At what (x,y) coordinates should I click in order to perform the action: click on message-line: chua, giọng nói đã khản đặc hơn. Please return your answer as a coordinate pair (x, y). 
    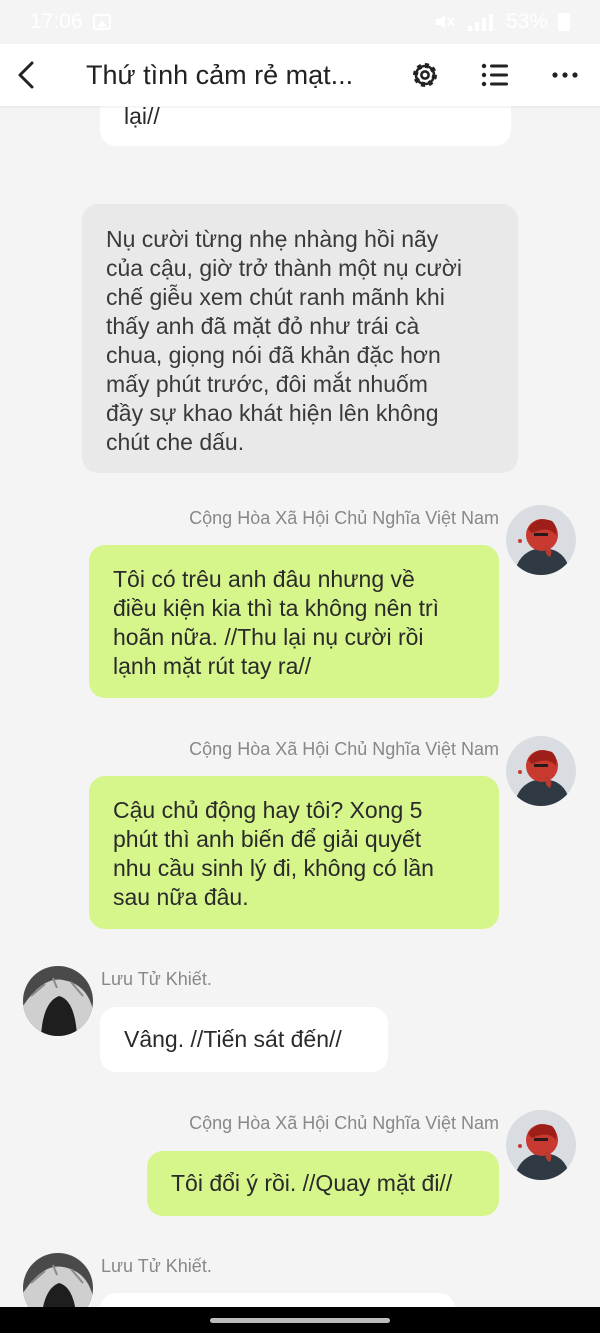
    Looking at the image, I should click on (273, 355).